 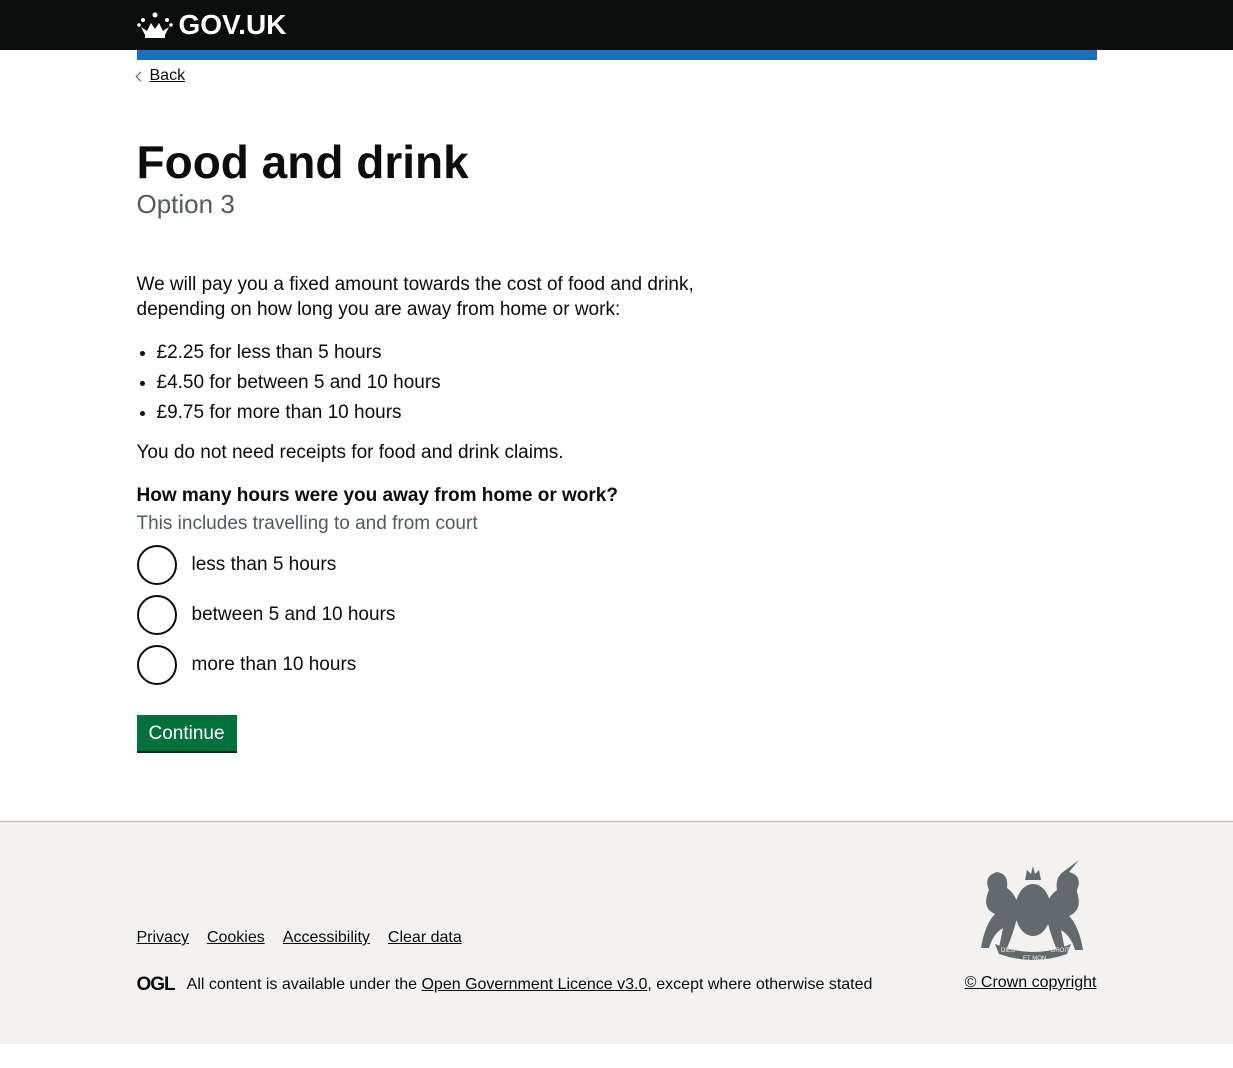 What do you see at coordinates (236, 938) in the screenshot?
I see `footer-link-cookies: Cookies` at bounding box center [236, 938].